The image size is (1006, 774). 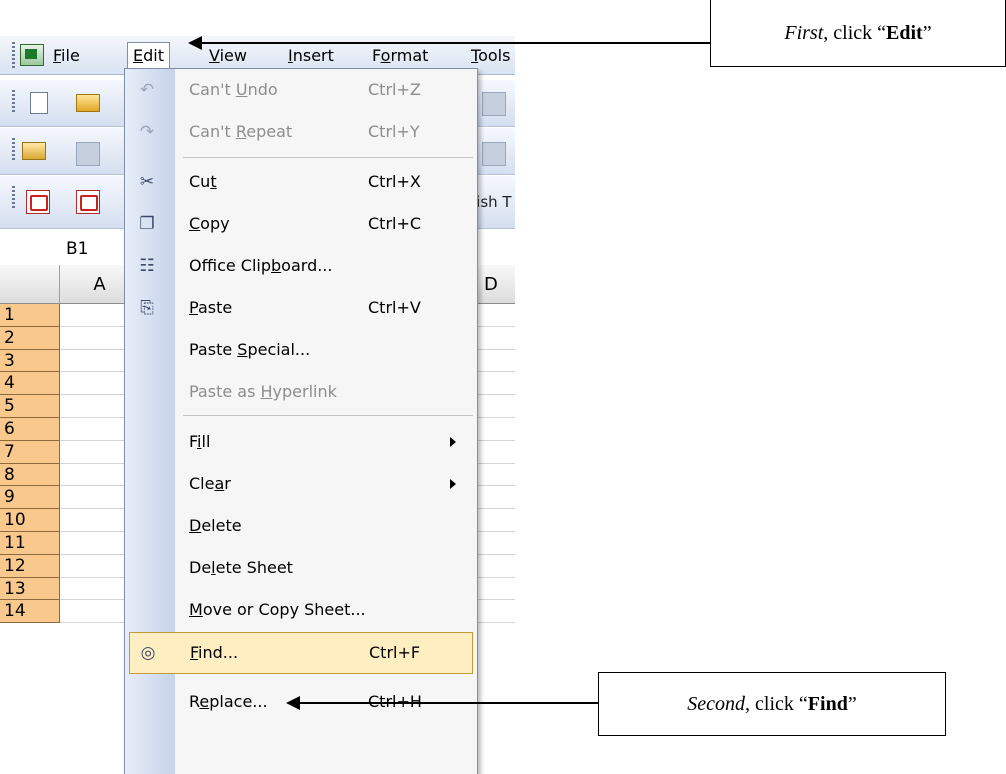 I want to click on row-header: 10, so click(x=30, y=520).